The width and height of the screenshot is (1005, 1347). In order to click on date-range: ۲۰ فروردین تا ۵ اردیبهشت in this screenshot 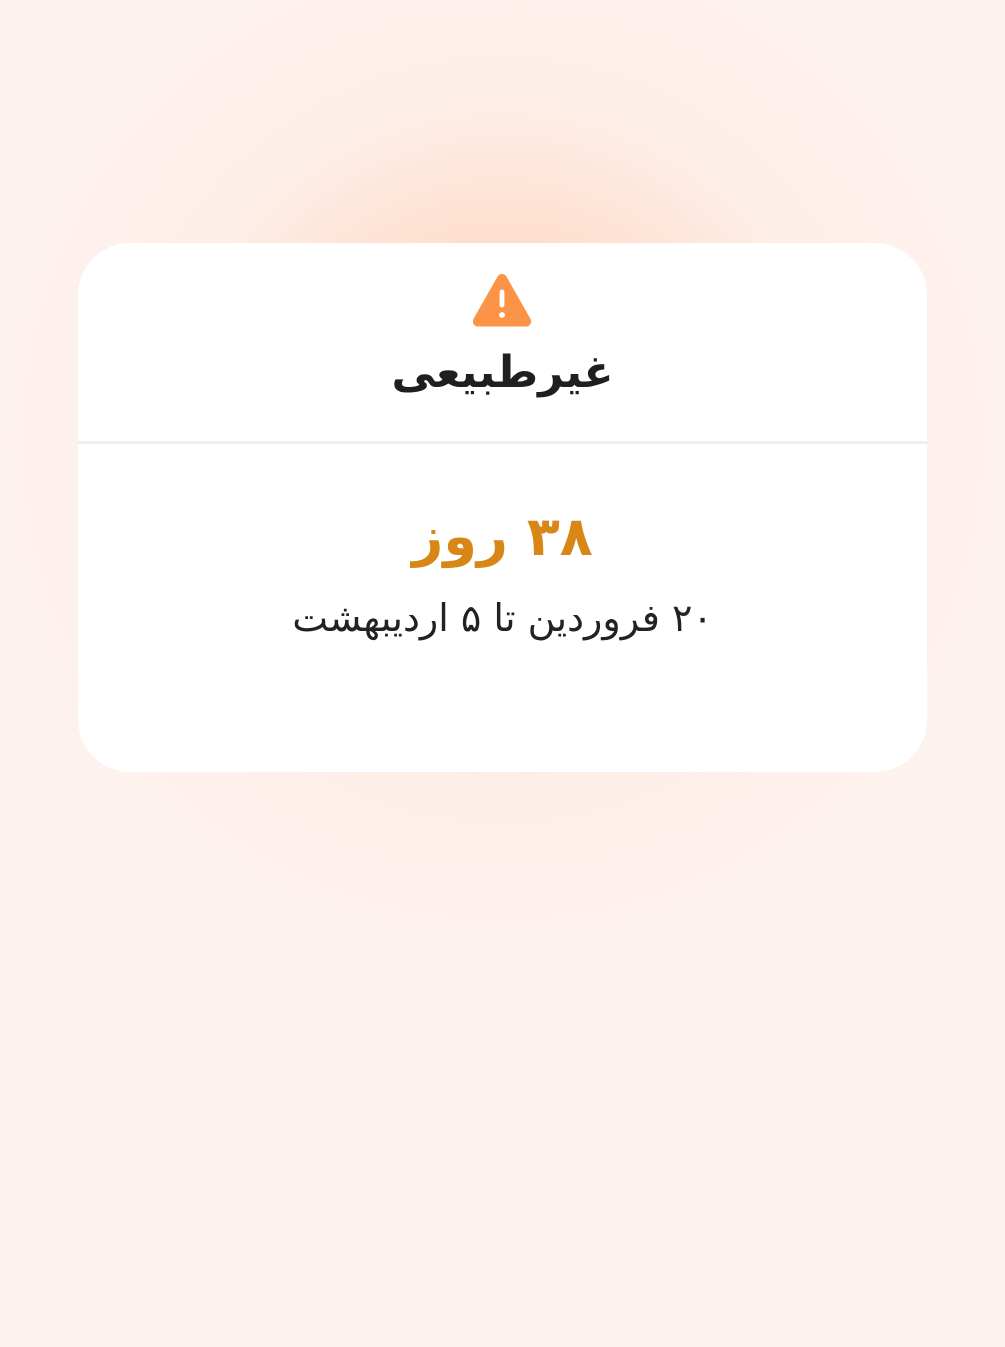, I will do `click(502, 618)`.